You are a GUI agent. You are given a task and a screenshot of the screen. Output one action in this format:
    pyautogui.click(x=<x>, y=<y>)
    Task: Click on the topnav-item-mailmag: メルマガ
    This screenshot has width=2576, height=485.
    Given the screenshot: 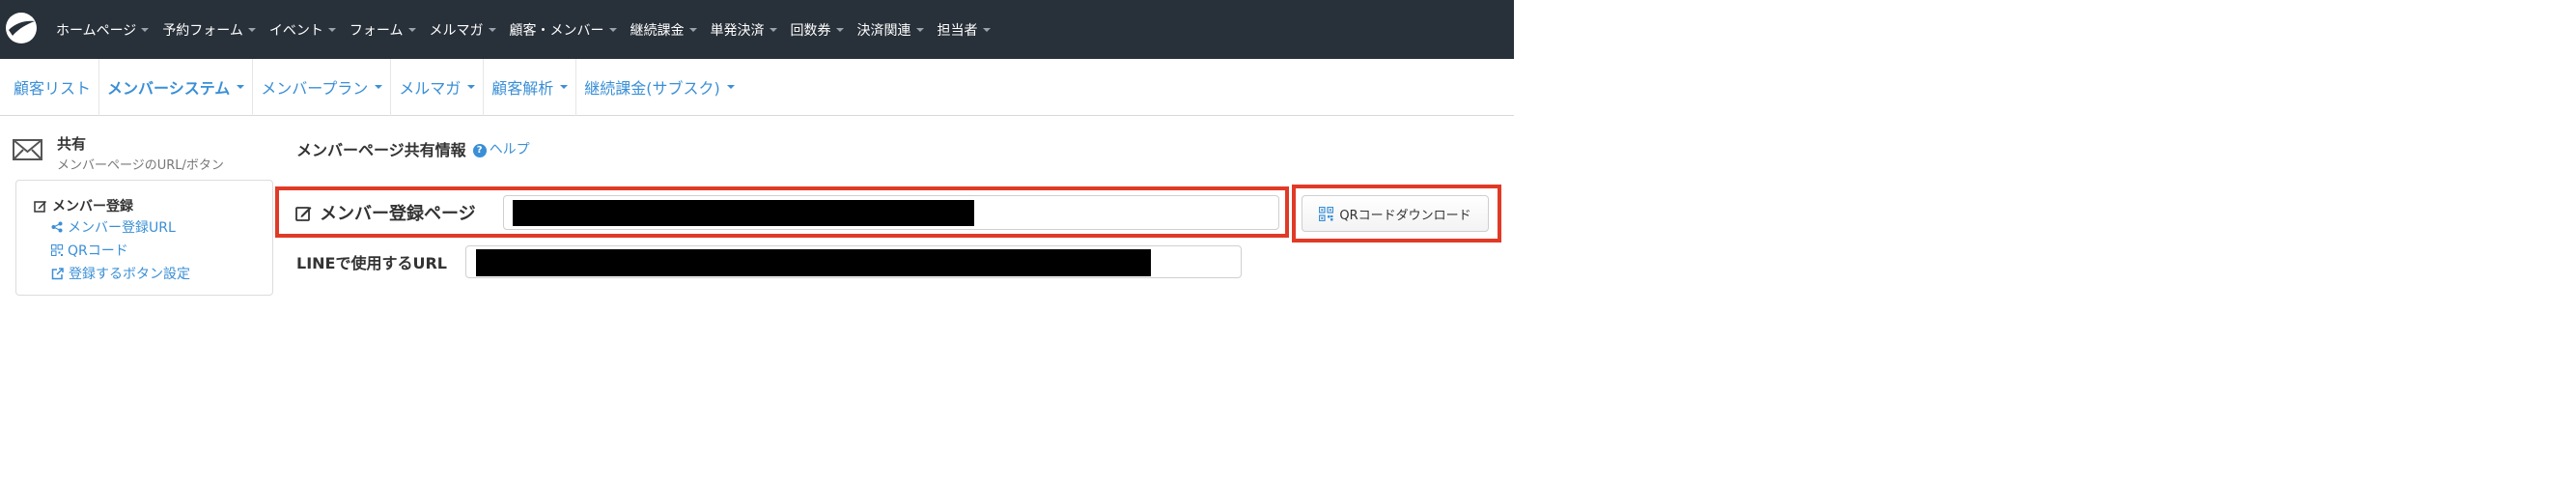 What is the action you would take?
    pyautogui.click(x=463, y=30)
    